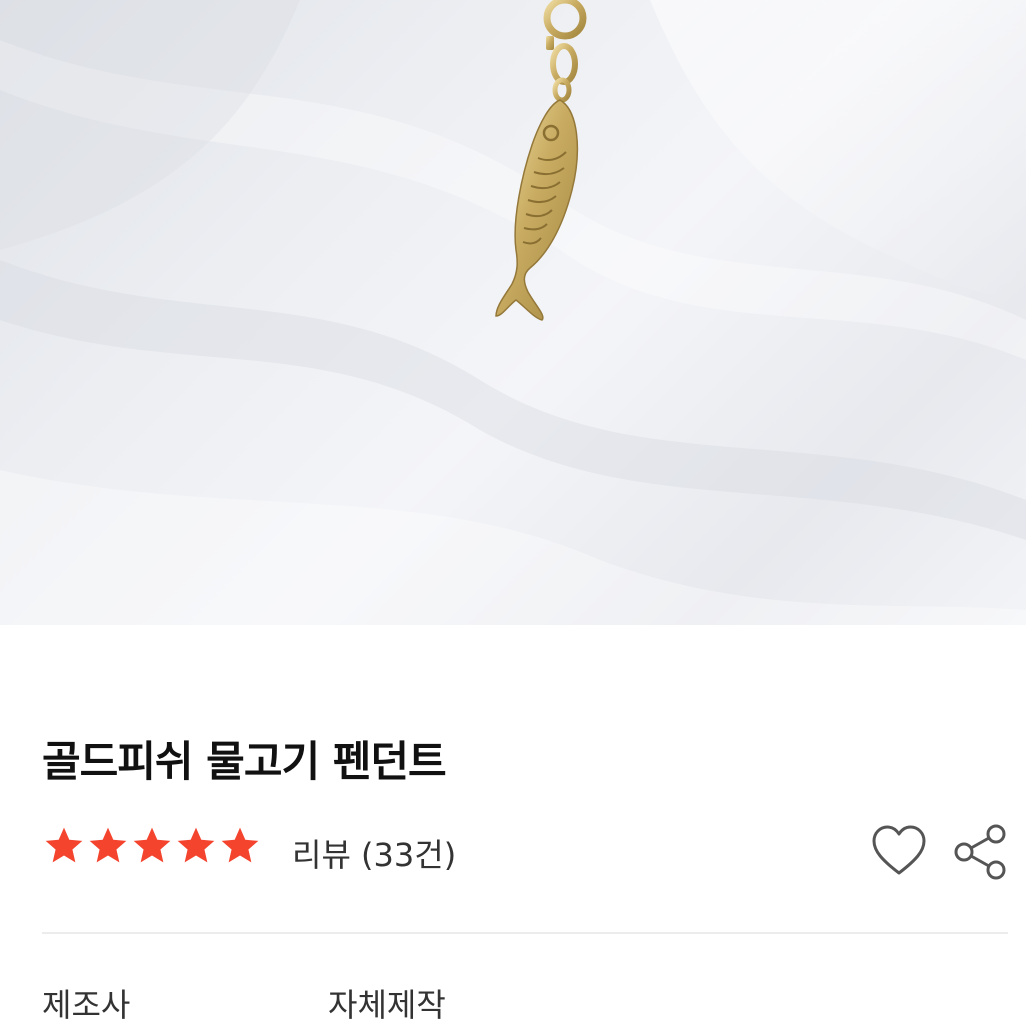 The image size is (1026, 1026). I want to click on share-icon, so click(980, 852).